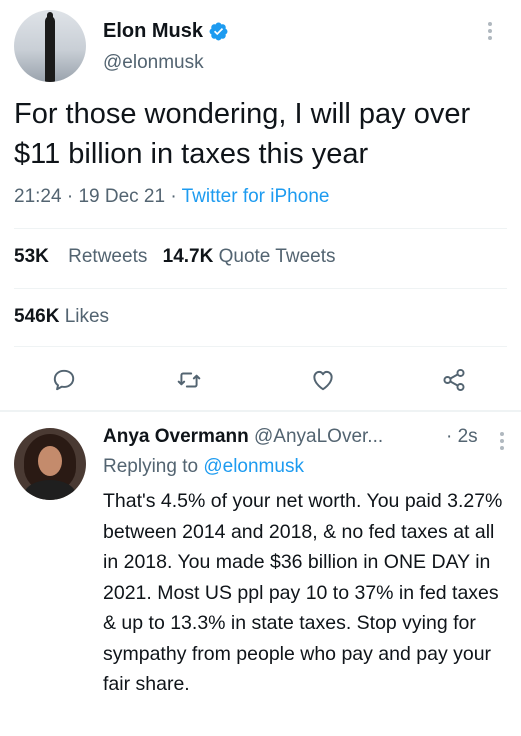  I want to click on tweet-source: Twitter for iPhone, so click(256, 196).